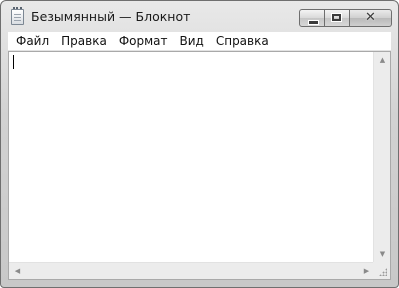  I want to click on close-button: ✕, so click(371, 18).